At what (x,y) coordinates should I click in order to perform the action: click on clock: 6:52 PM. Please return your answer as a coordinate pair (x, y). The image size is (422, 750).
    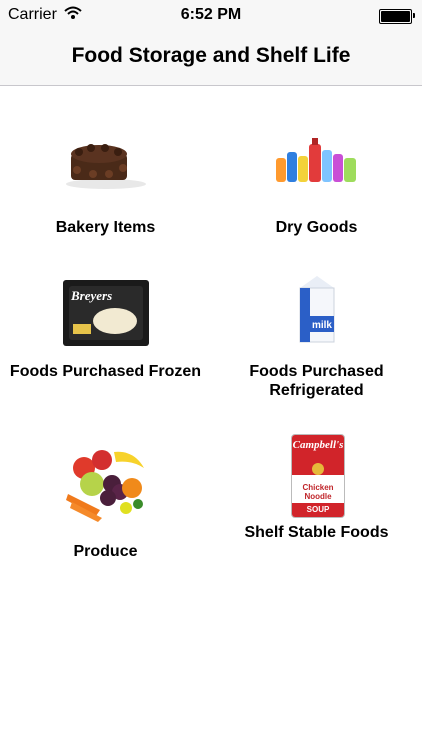
    Looking at the image, I should click on (211, 14).